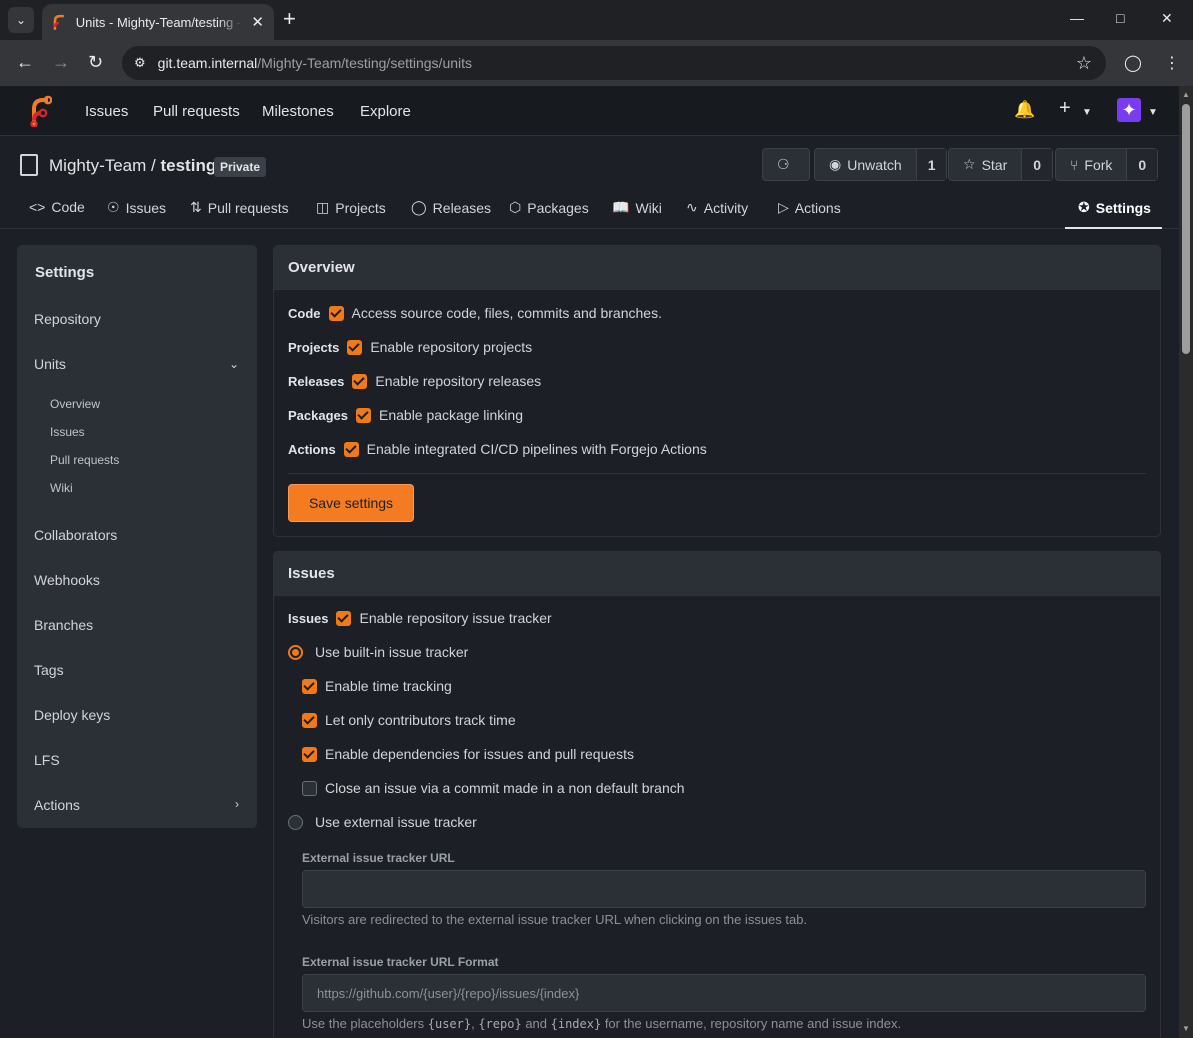 The height and width of the screenshot is (1038, 1193). What do you see at coordinates (360, 381) in the screenshot?
I see `releases-checkbox` at bounding box center [360, 381].